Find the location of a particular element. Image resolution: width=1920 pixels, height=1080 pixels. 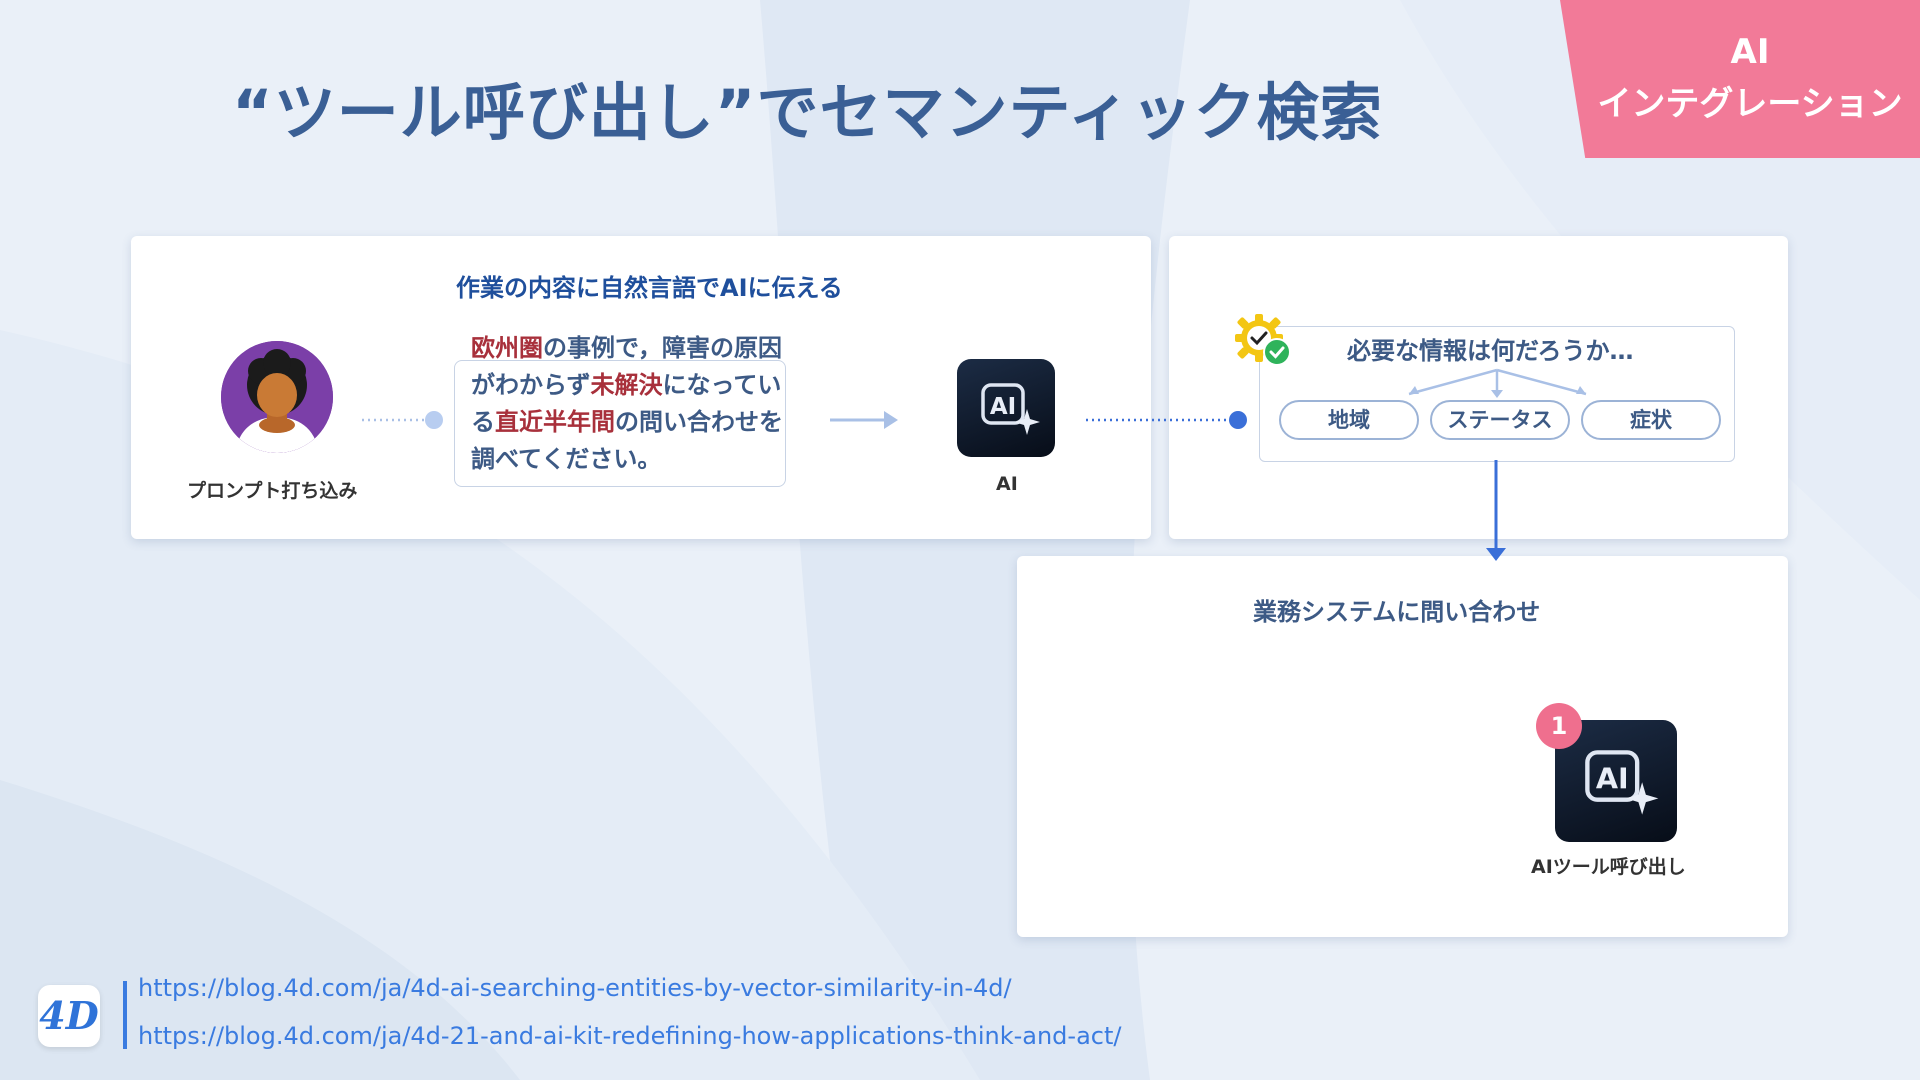

section-tag-label: AI インテグレーション is located at coordinates (1750, 78).